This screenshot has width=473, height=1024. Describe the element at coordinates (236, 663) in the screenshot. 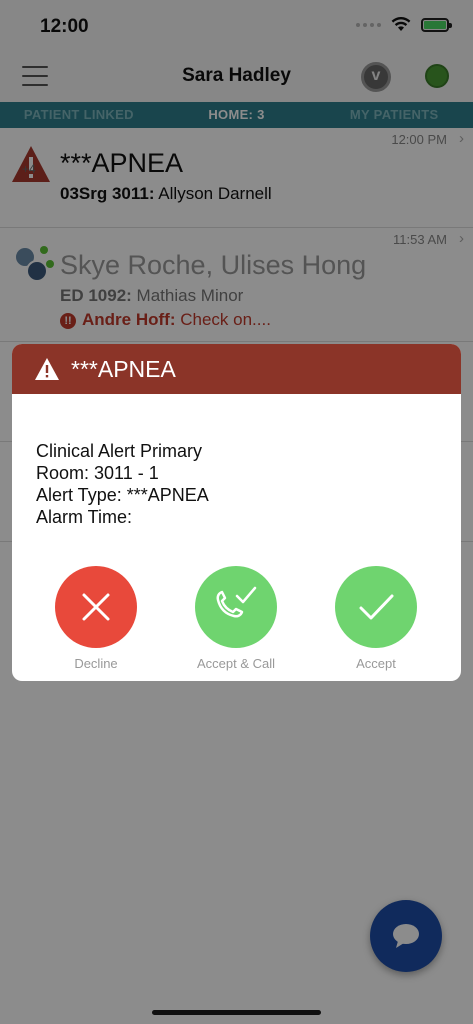

I see `accept-and-call-label: Accept & Call` at that location.